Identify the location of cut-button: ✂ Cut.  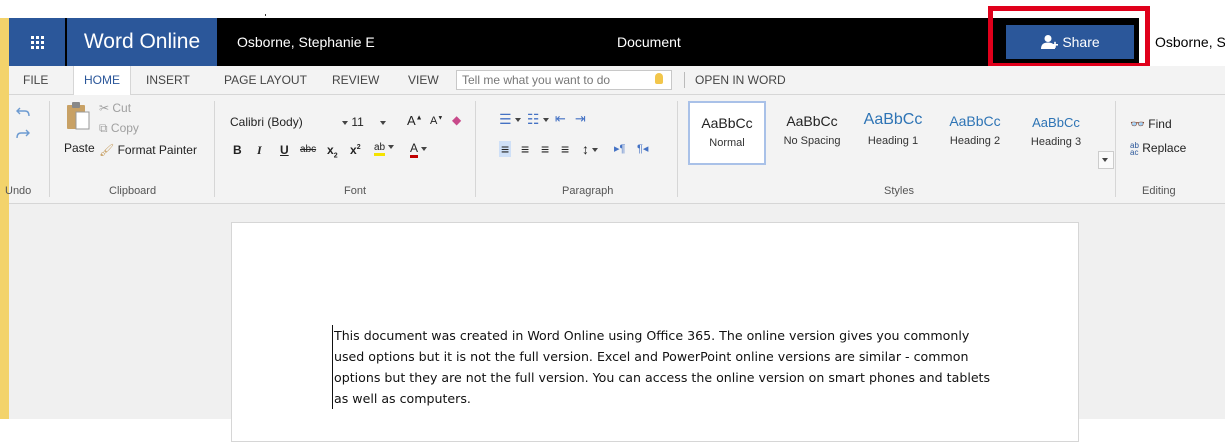
(115, 108).